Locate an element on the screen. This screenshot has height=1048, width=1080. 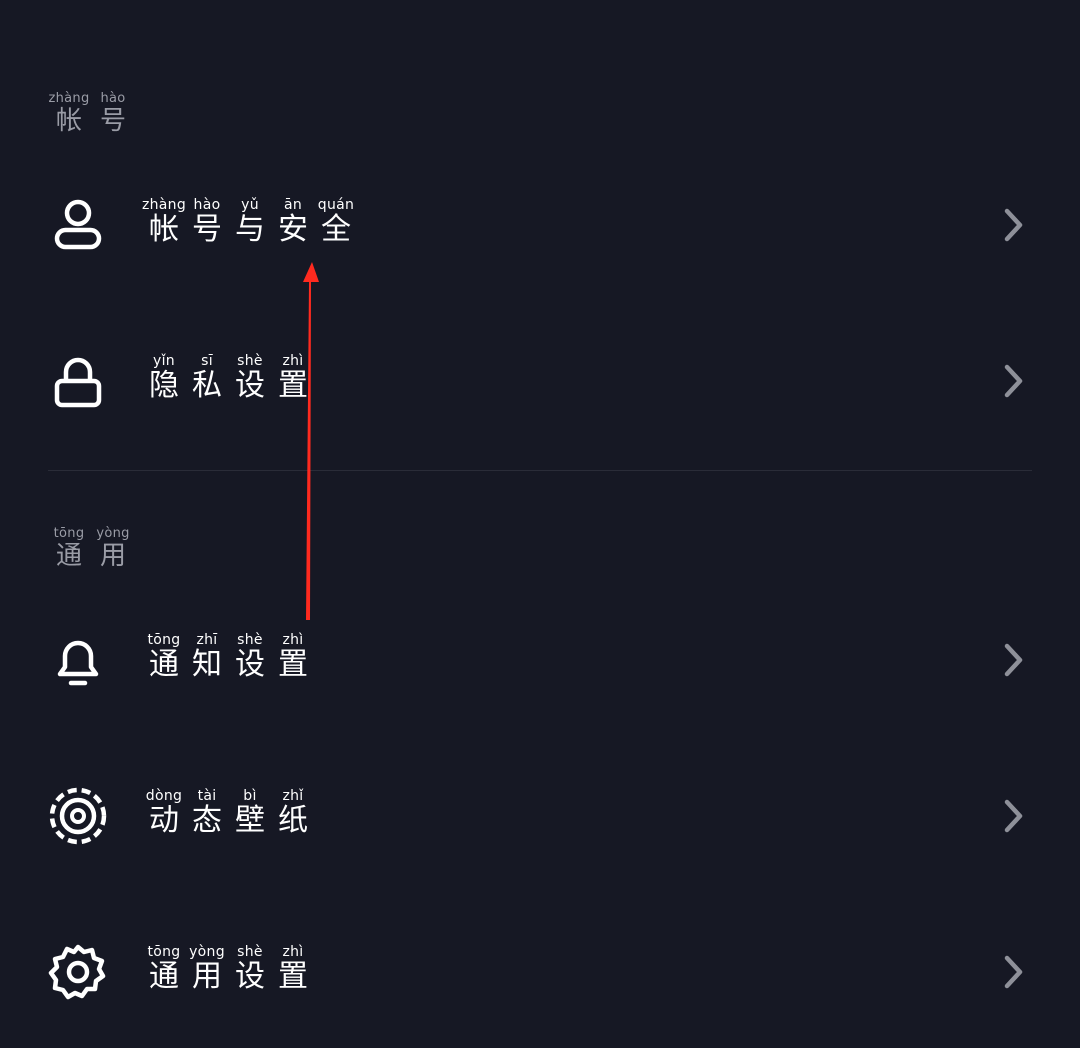
ruby-char: zhǐ 纸 is located at coordinates (293, 812).